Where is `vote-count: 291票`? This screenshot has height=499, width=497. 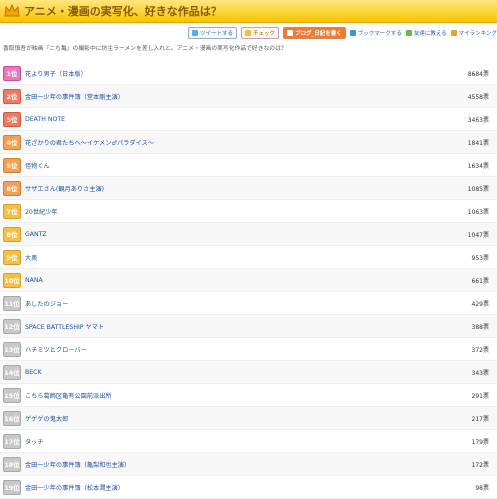
vote-count: 291票 is located at coordinates (480, 396).